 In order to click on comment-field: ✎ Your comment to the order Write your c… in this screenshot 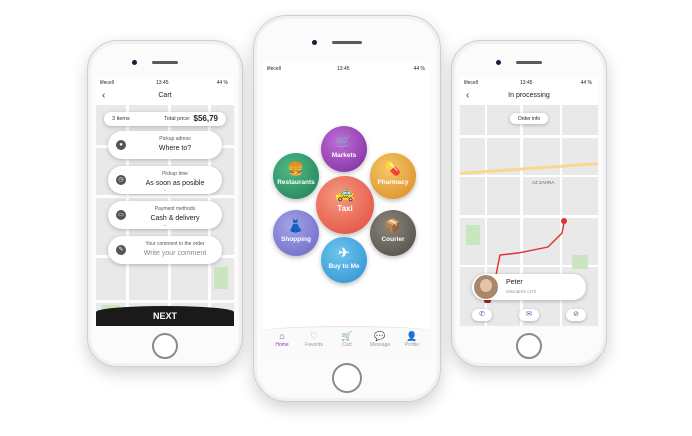, I will do `click(165, 250)`.